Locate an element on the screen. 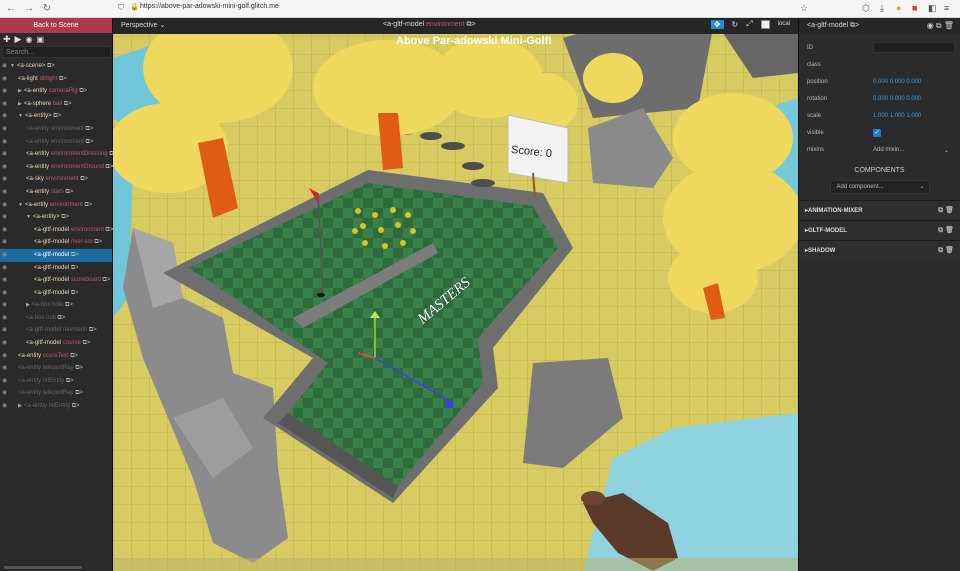 This screenshot has width=960, height=571. component-header: ▸ ANIMATION-MIXER ⧉ 🗑 is located at coordinates (879, 210).